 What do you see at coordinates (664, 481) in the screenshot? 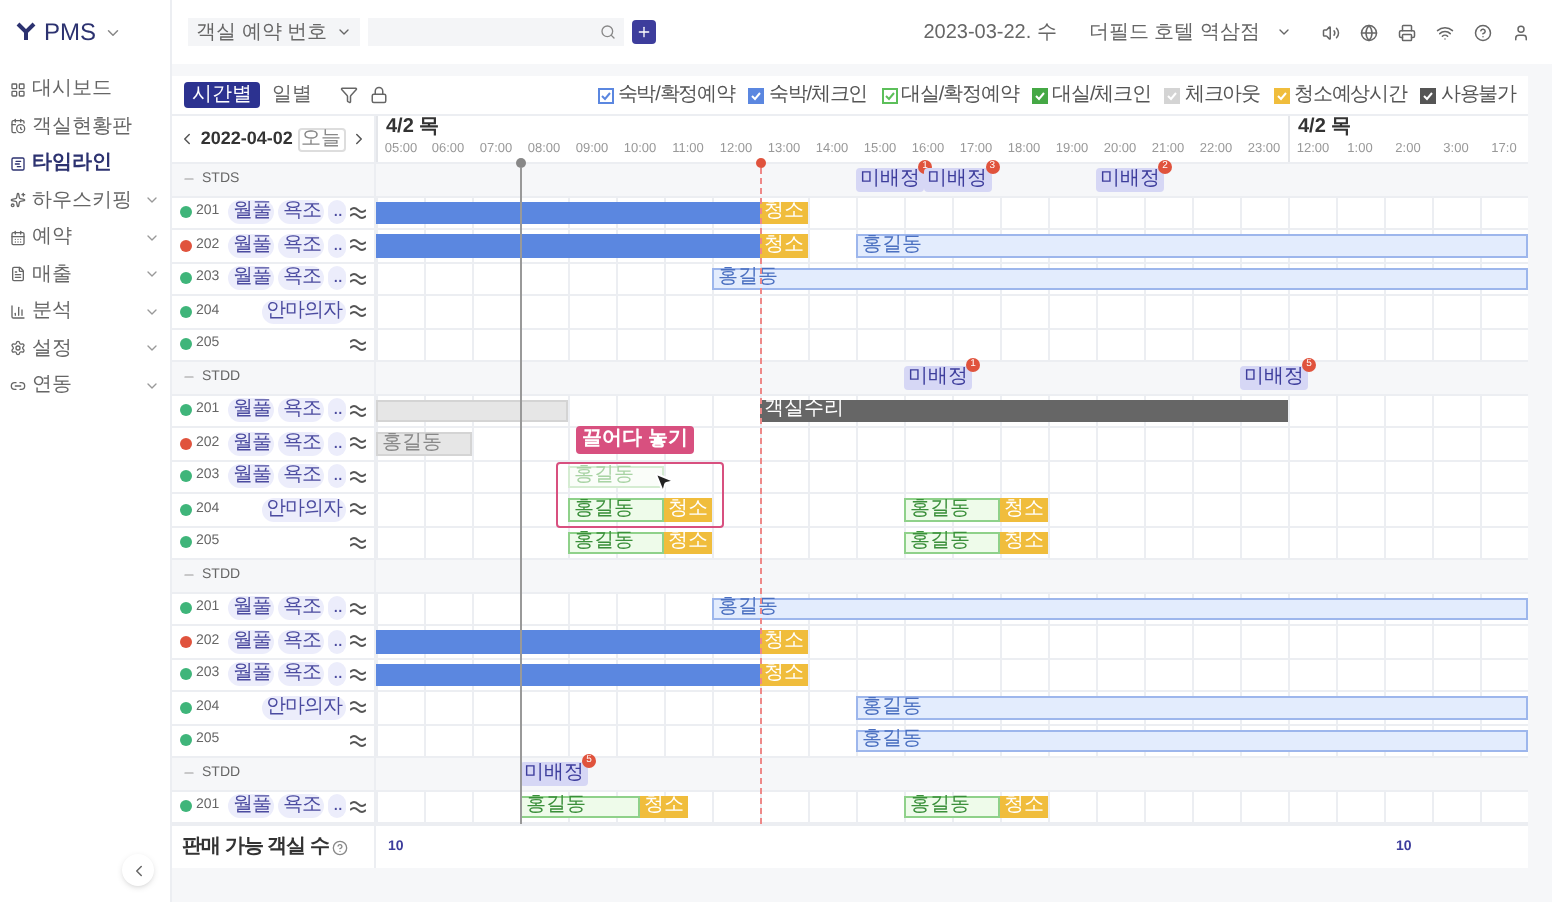
I see `cursor-icon` at bounding box center [664, 481].